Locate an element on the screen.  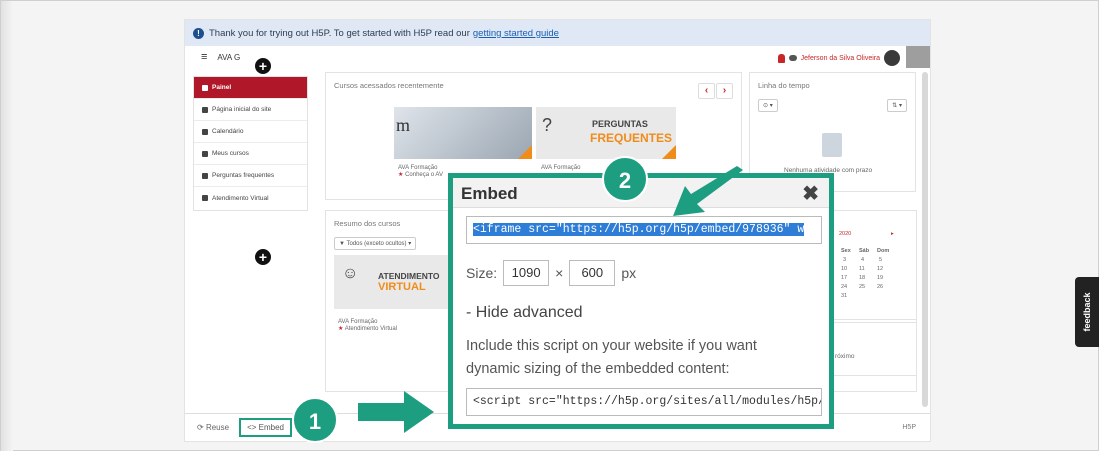
faq-course-image: ? PERGUNTAS FREQUENTES is located at coordinates (606, 133).